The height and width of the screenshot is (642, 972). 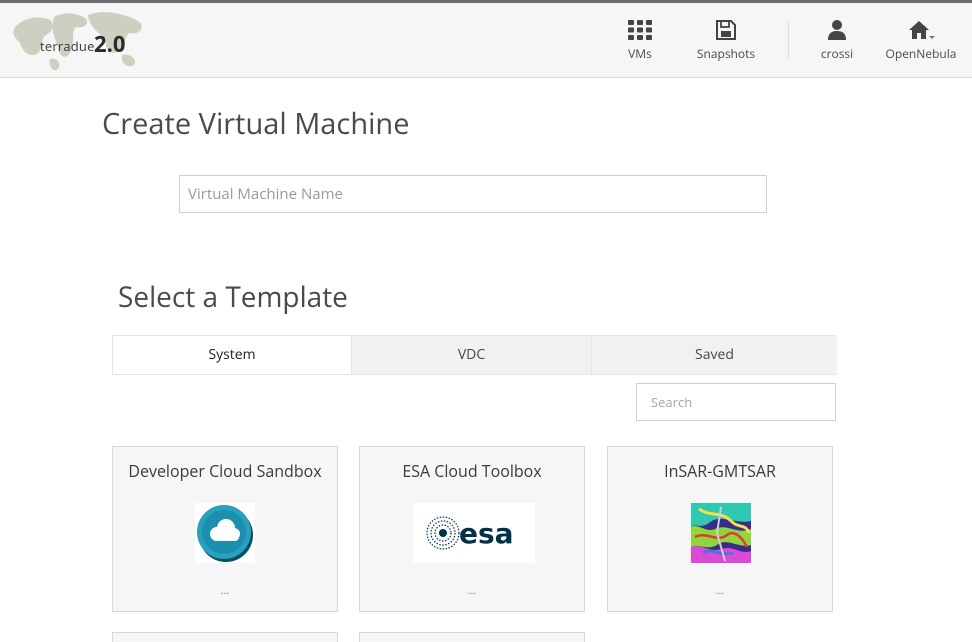 I want to click on template-name: InSAR-GMTSAR, so click(x=720, y=471).